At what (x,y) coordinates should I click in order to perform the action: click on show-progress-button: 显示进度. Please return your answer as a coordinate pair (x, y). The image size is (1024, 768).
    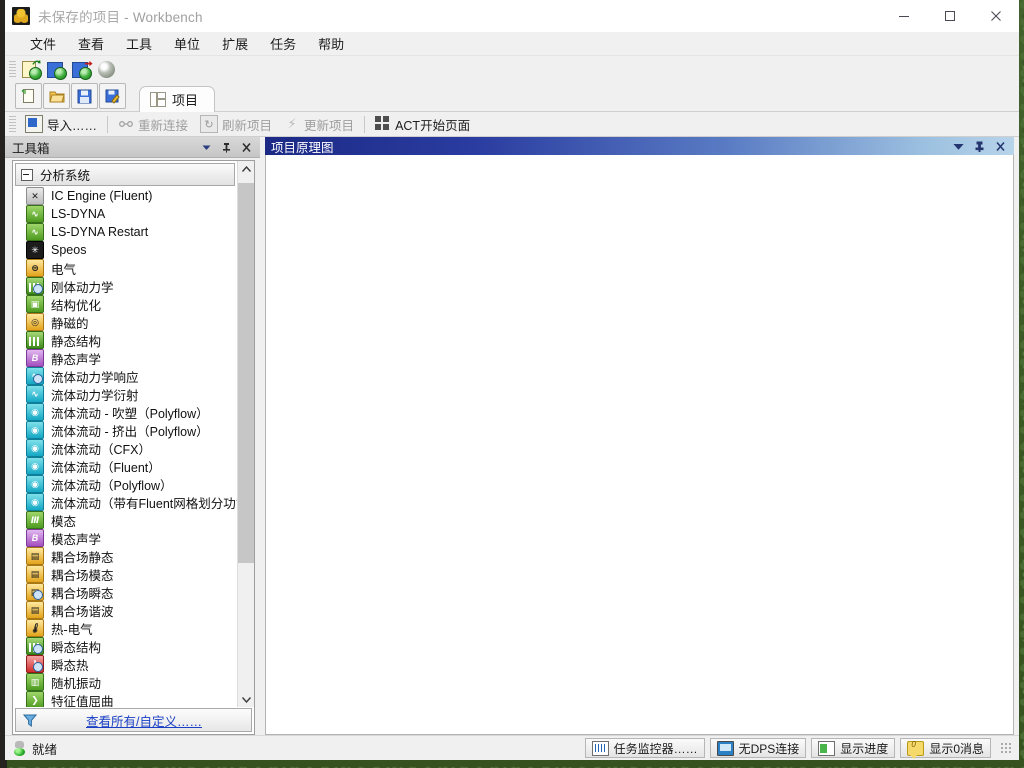
    Looking at the image, I should click on (853, 748).